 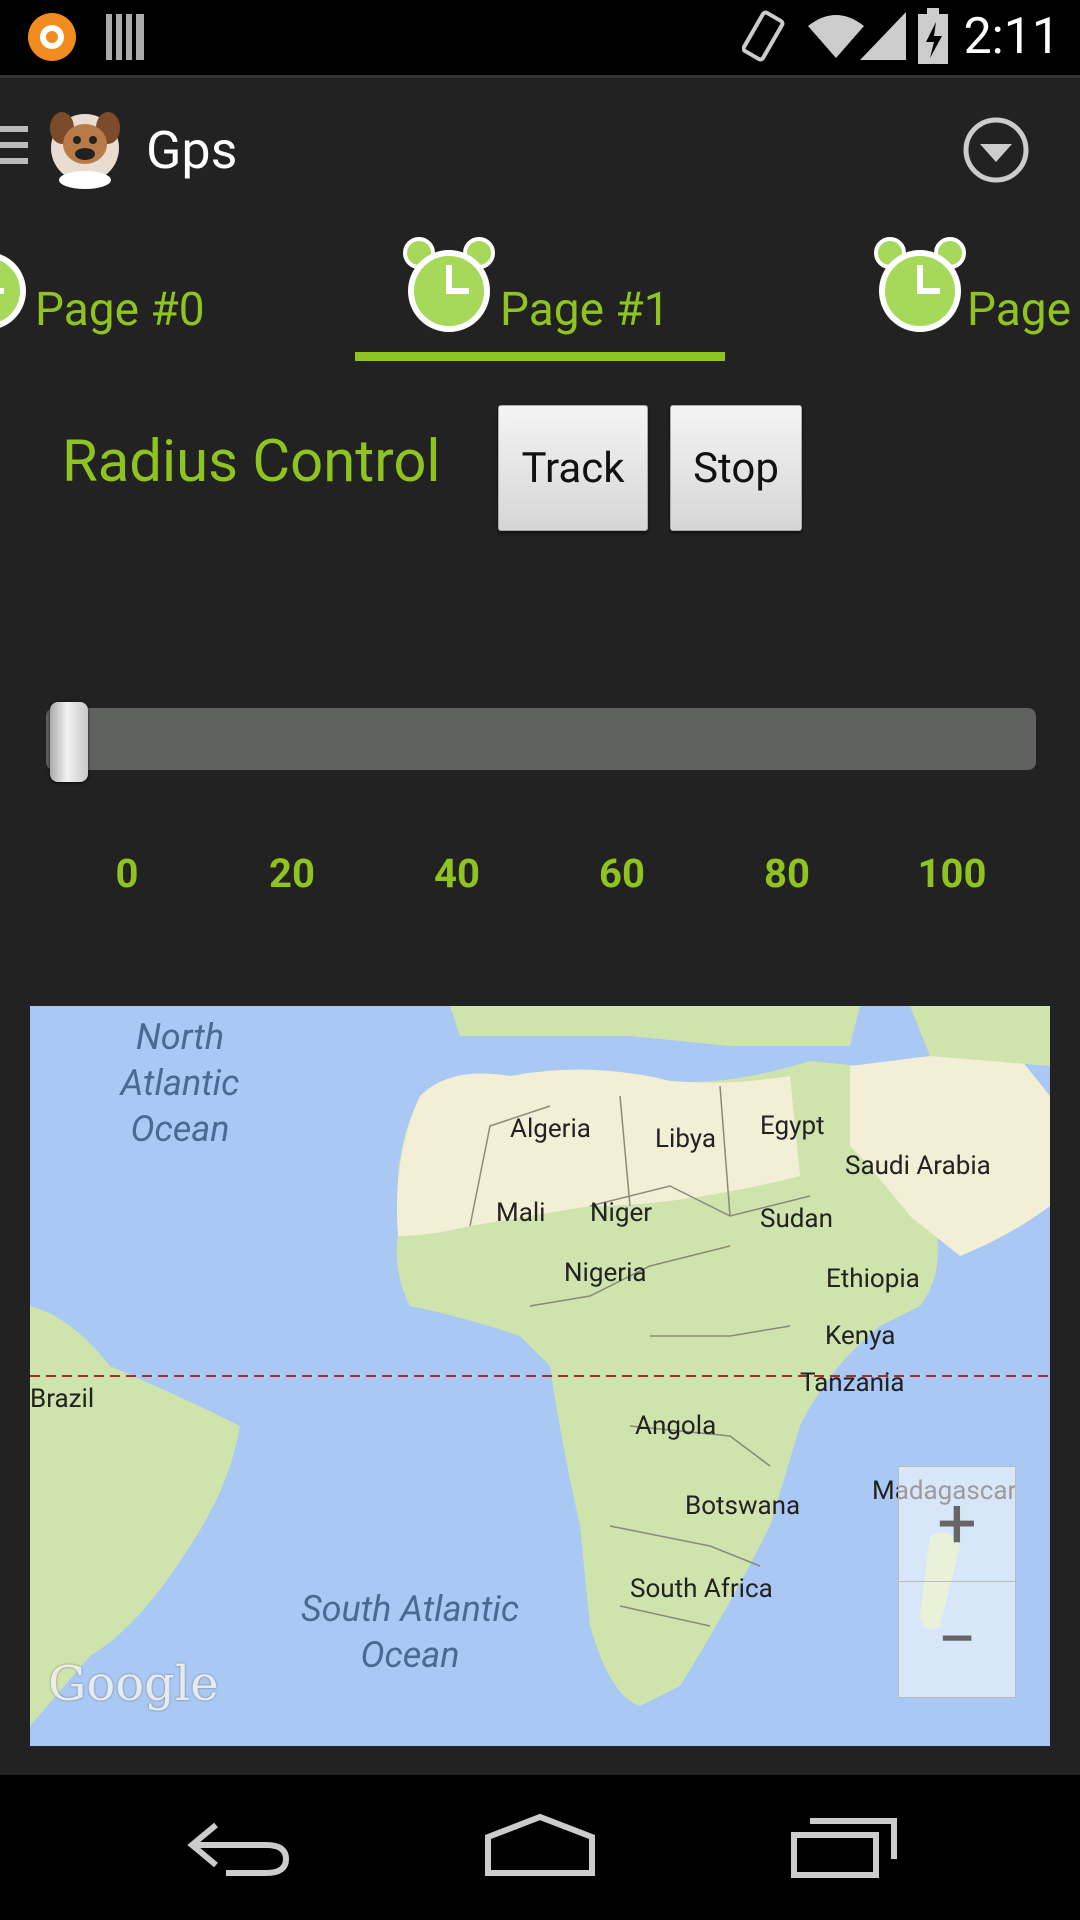 I want to click on bulldog-icon, so click(x=85, y=147).